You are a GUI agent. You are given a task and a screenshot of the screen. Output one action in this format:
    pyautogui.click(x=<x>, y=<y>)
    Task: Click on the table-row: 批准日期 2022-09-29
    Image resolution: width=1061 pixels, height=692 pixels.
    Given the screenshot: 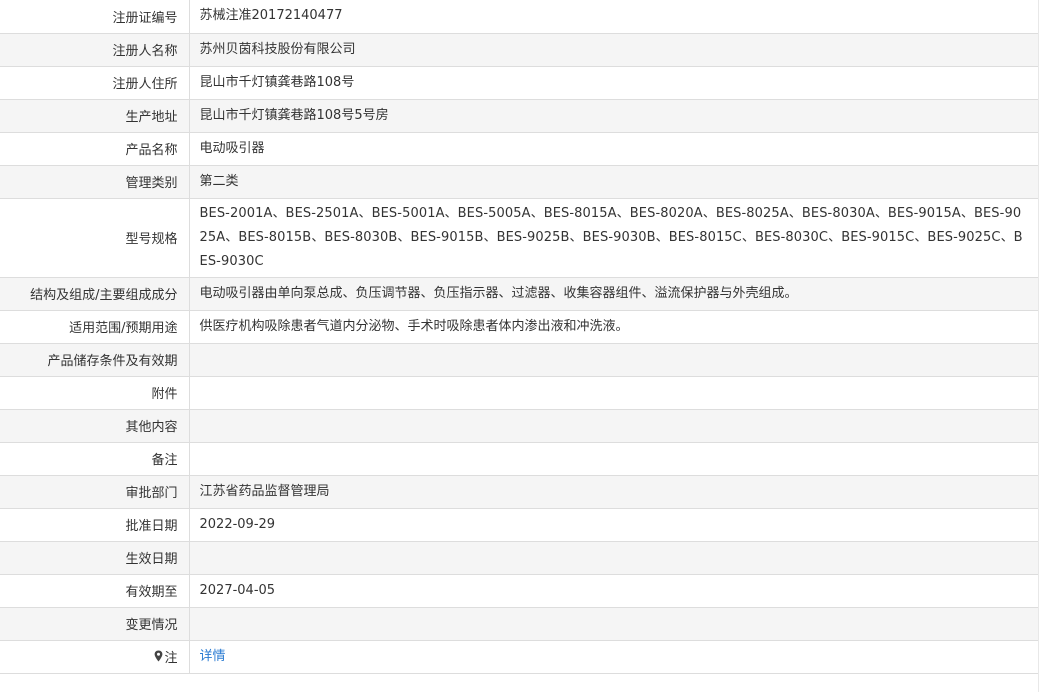 What is the action you would take?
    pyautogui.click(x=519, y=524)
    